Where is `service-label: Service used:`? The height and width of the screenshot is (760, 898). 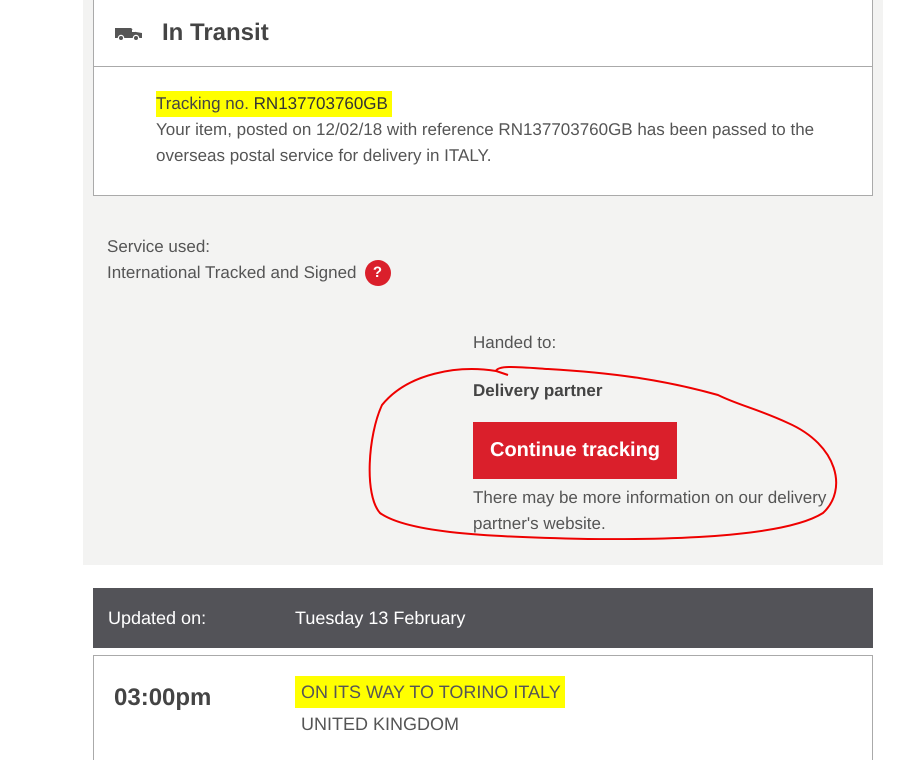 service-label: Service used: is located at coordinates (159, 247).